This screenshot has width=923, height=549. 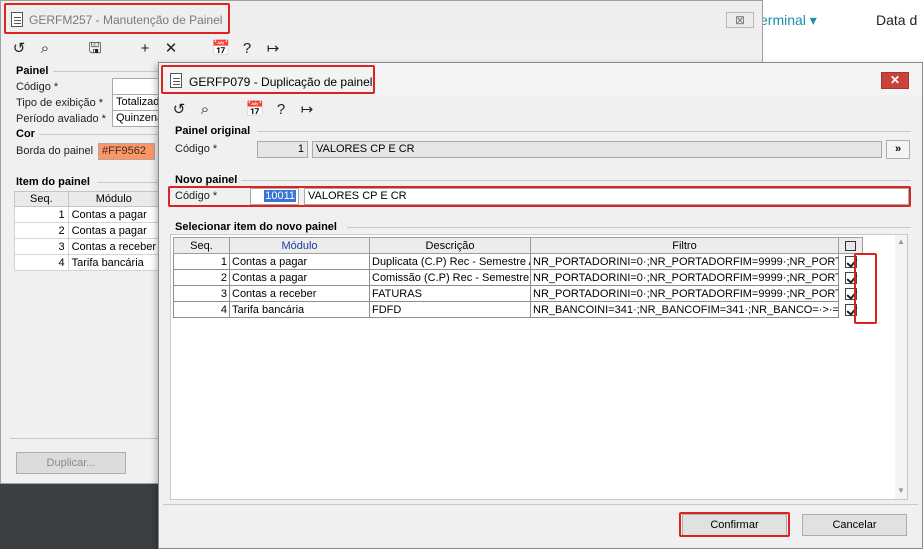 I want to click on dialog-close-button: ✕, so click(x=895, y=80).